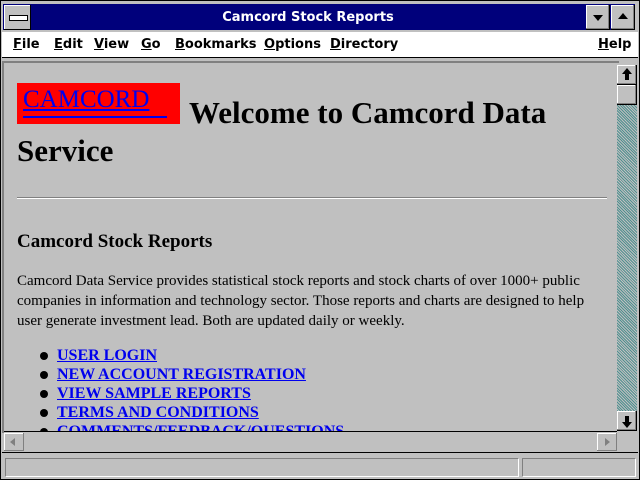  I want to click on menu-go: Go, so click(151, 44).